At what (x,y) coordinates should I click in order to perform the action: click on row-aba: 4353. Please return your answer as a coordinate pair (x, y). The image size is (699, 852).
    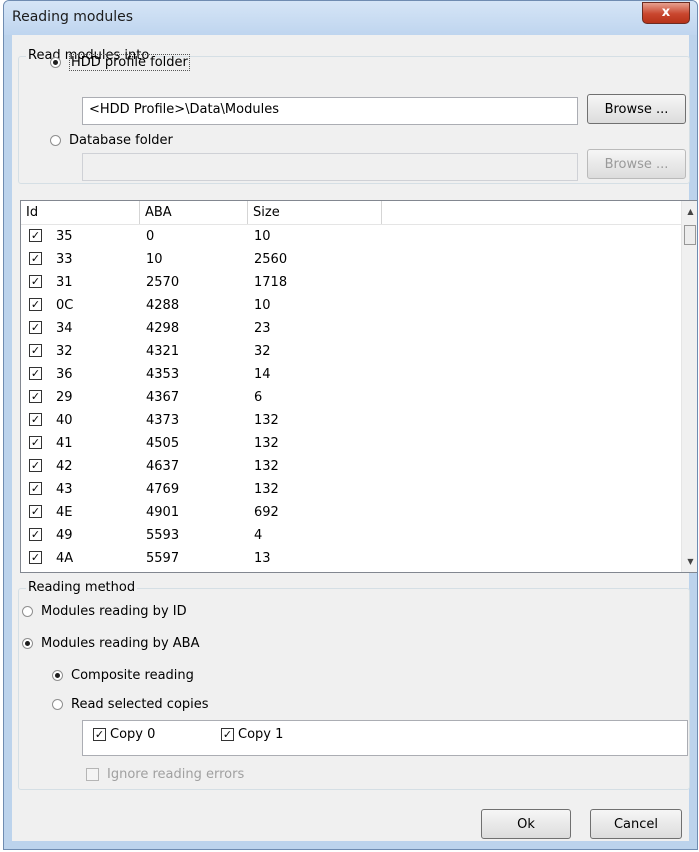
    Looking at the image, I should click on (163, 374).